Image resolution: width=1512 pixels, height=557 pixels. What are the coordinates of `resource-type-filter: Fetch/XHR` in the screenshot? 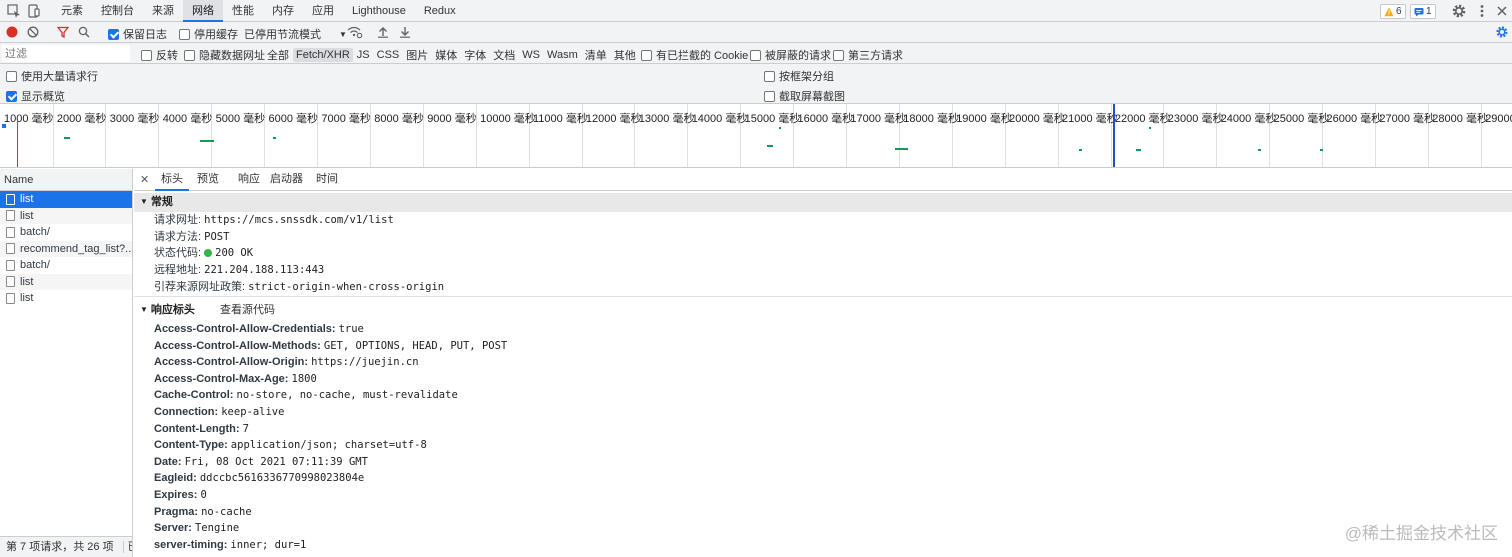 It's located at (323, 55).